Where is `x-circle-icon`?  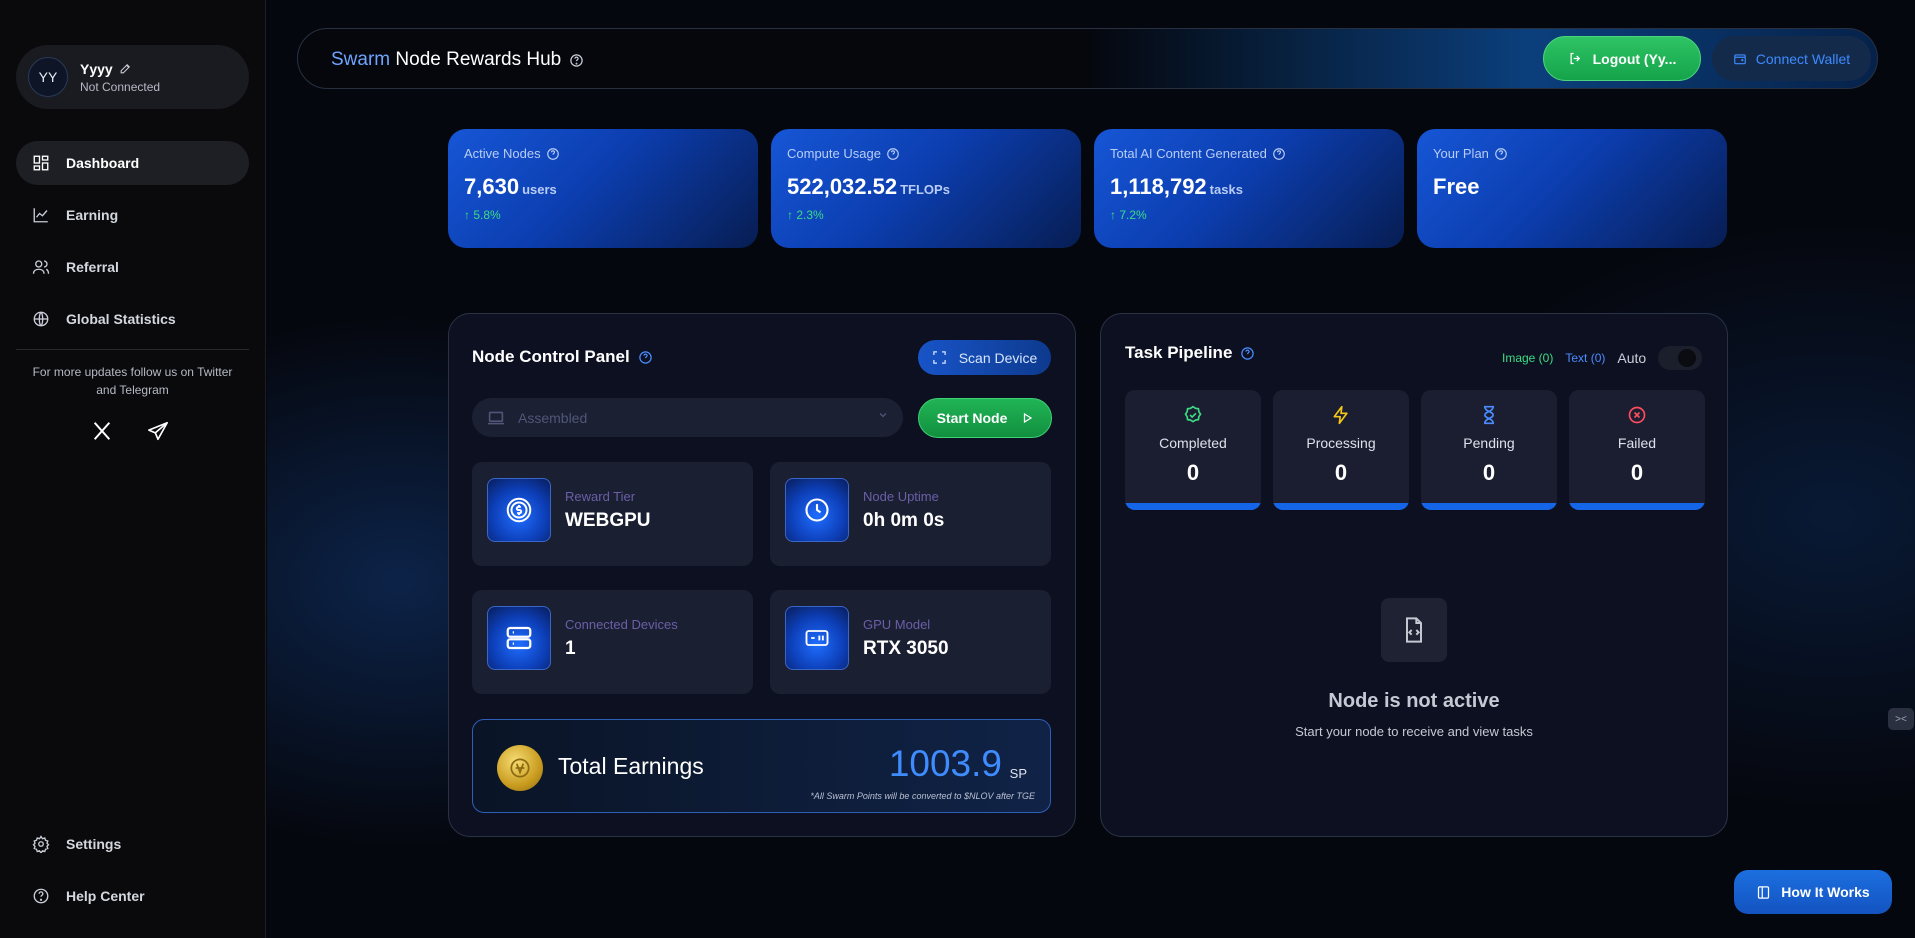
x-circle-icon is located at coordinates (1637, 415).